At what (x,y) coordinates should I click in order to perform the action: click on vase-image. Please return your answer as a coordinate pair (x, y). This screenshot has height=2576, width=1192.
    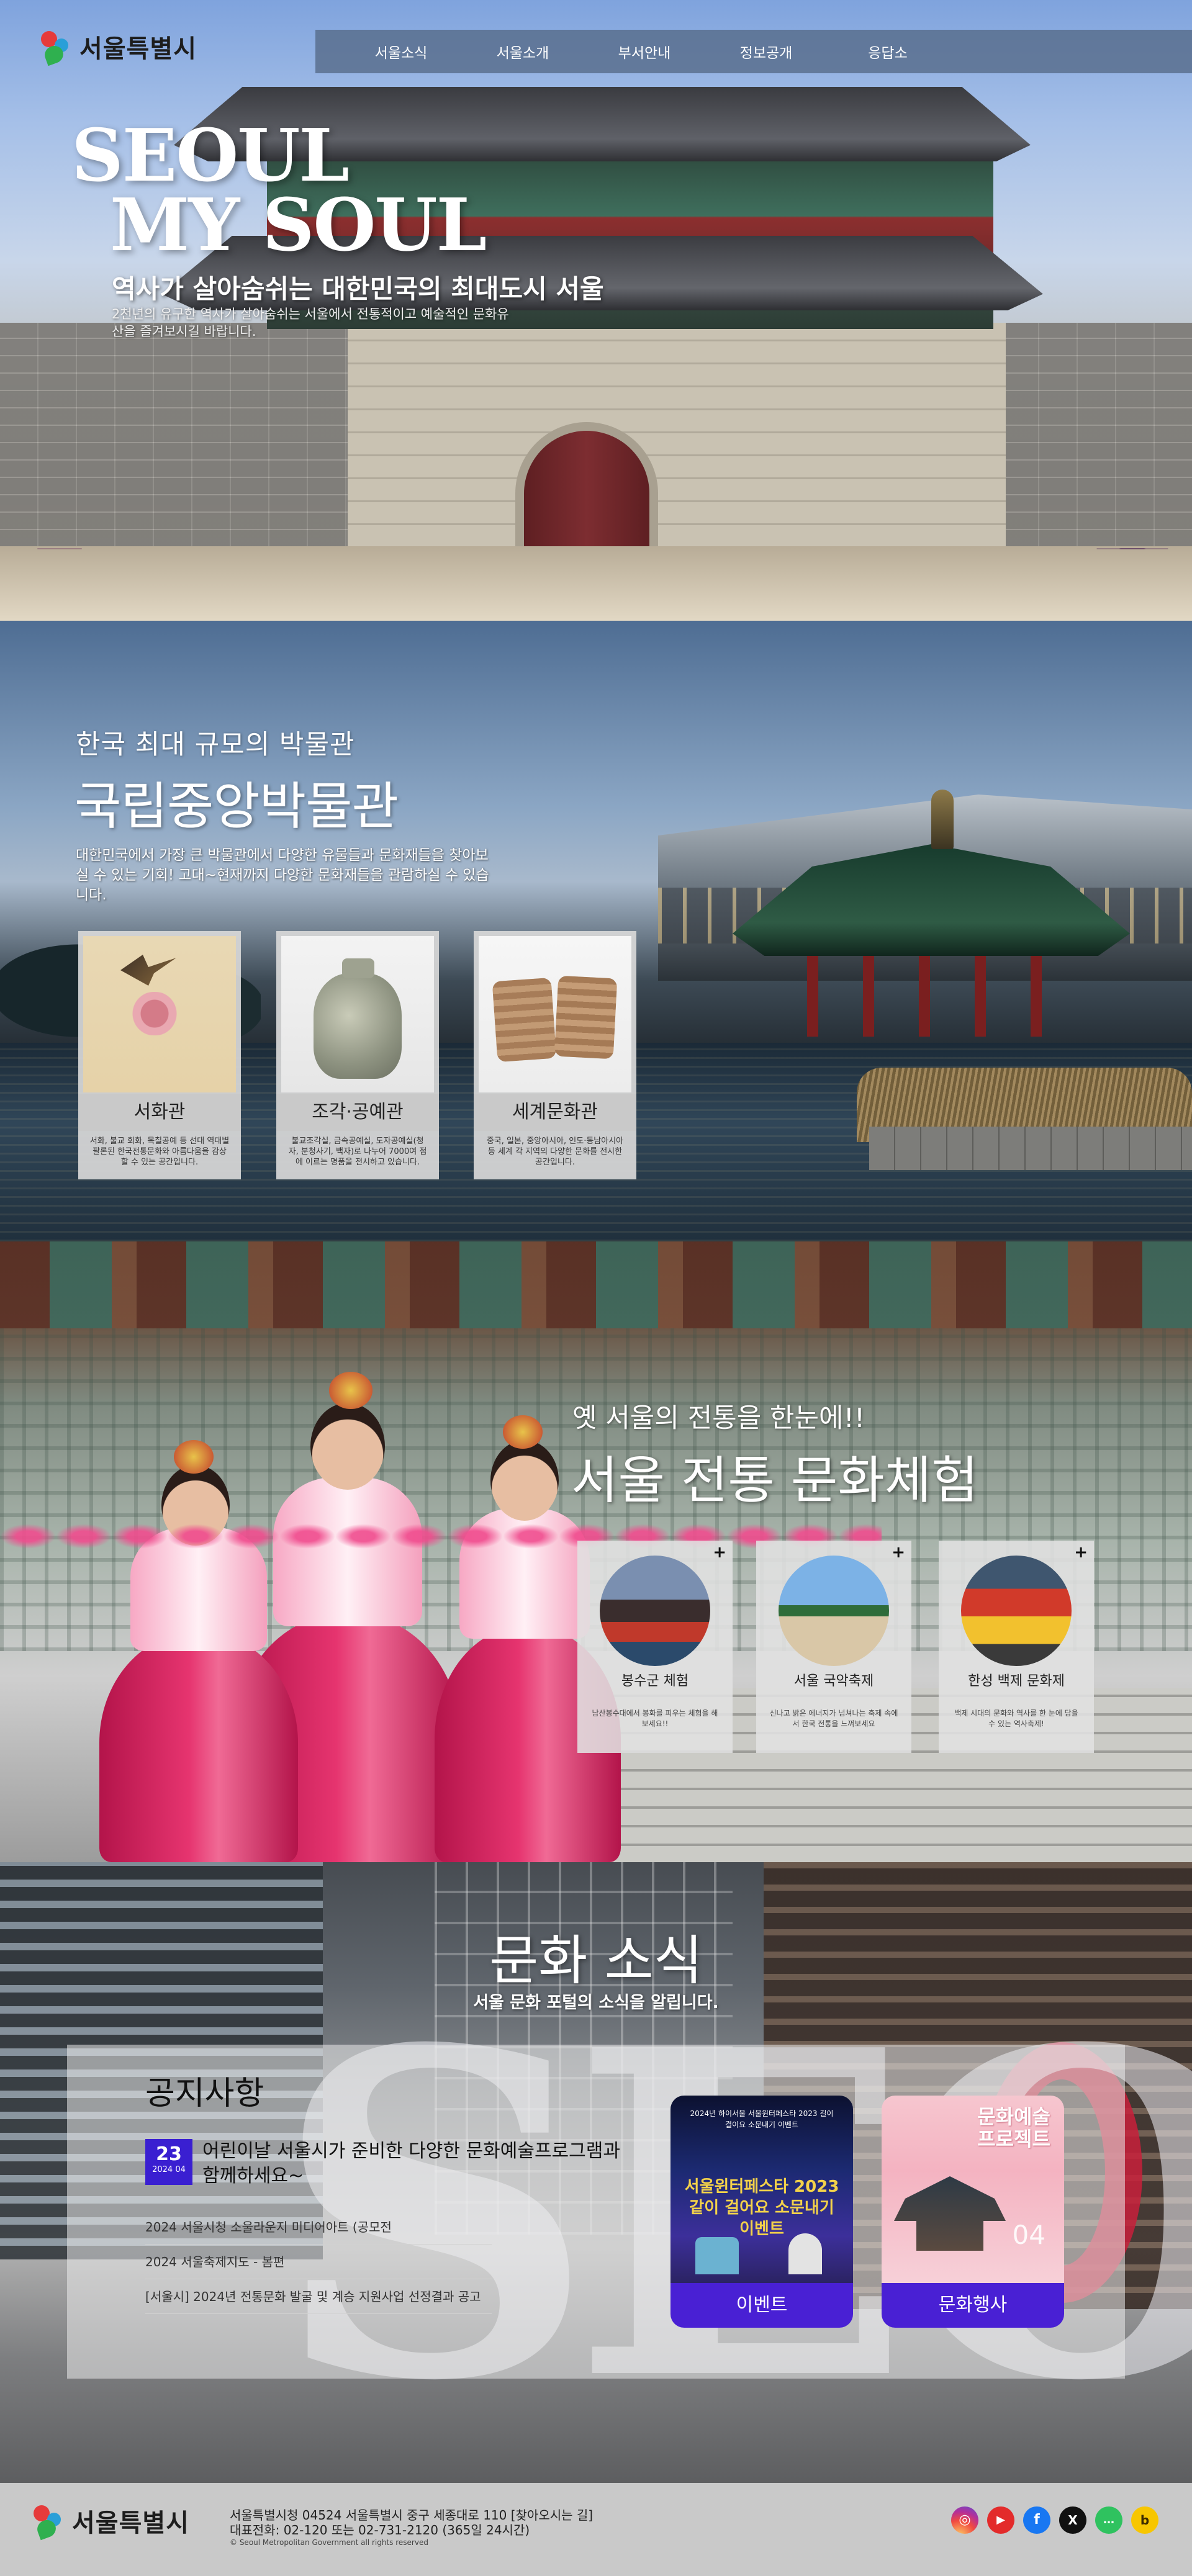
    Looking at the image, I should click on (357, 1014).